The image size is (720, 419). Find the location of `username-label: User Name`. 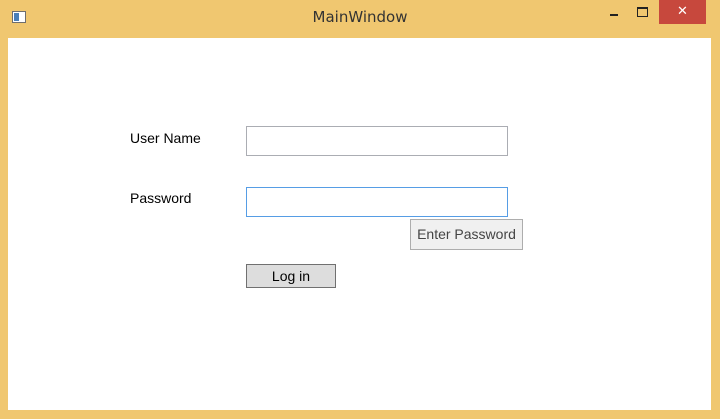

username-label: User Name is located at coordinates (165, 138).